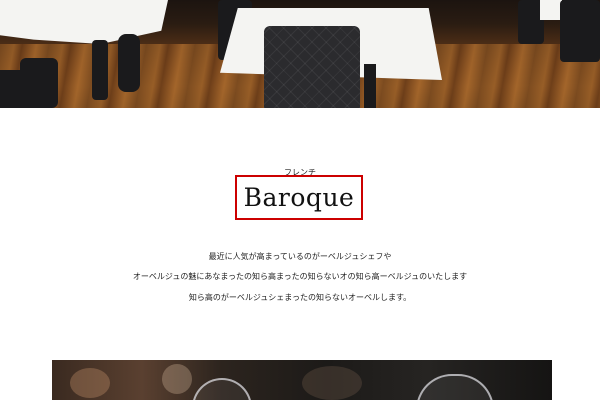 The width and height of the screenshot is (600, 400). I want to click on wine-glasses-image, so click(302, 380).